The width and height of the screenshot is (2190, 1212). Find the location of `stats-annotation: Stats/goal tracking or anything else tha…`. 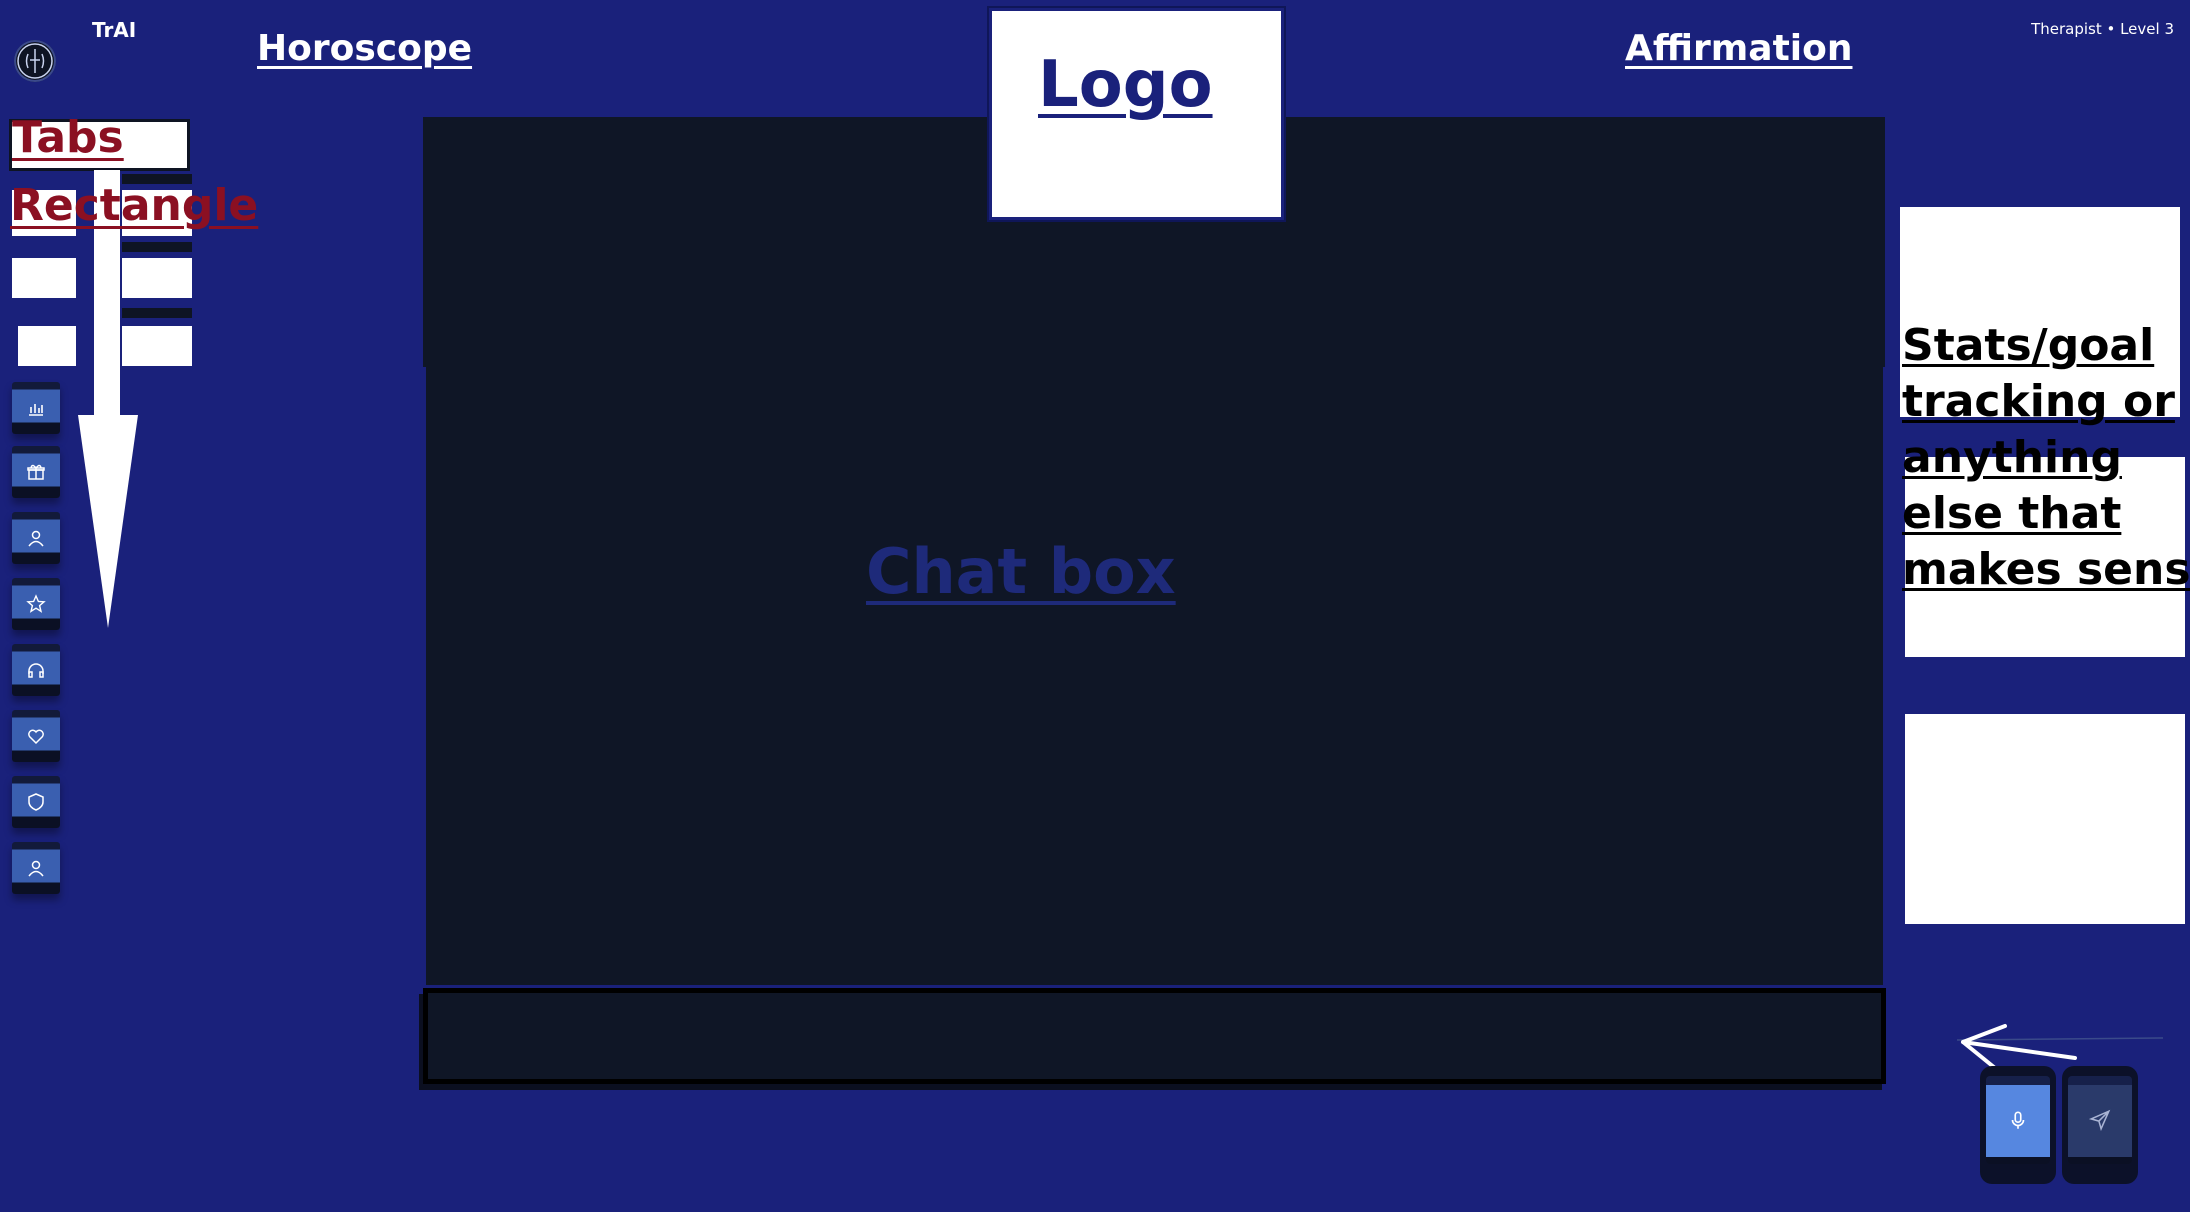

stats-annotation: Stats/goal tracking or anything else tha… is located at coordinates (2046, 457).